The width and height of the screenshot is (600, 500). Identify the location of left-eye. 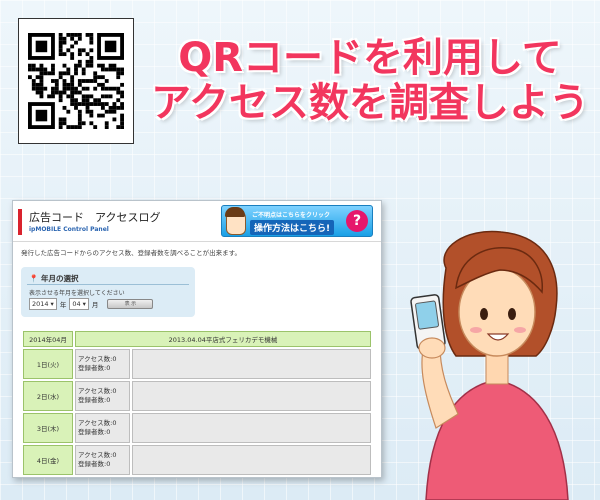
(484, 314).